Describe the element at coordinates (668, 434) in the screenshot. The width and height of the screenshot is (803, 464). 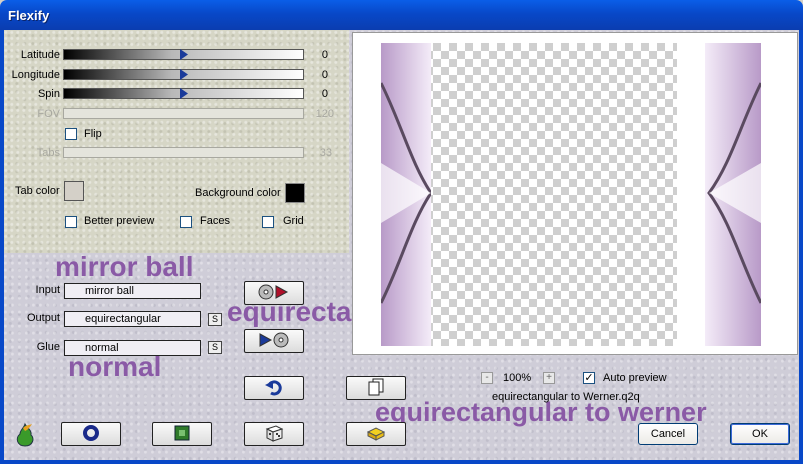
I see `cancel-button: Cancel` at that location.